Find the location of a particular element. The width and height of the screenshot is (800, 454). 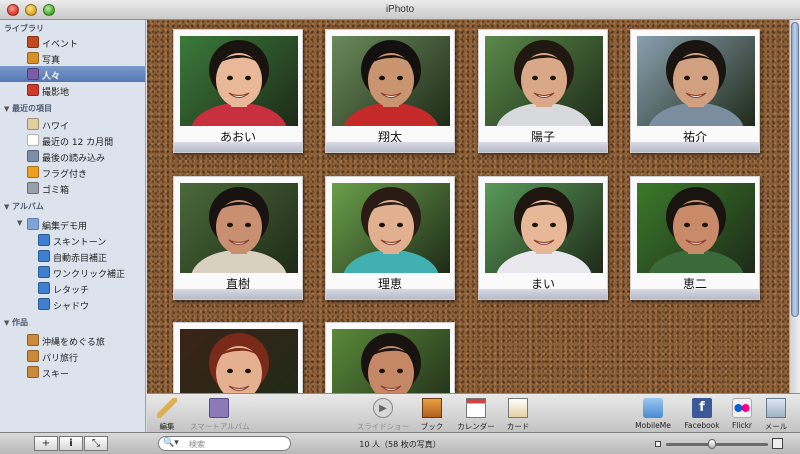

sidebar-folder: ▼ 編集デモ用 is located at coordinates (72, 224).